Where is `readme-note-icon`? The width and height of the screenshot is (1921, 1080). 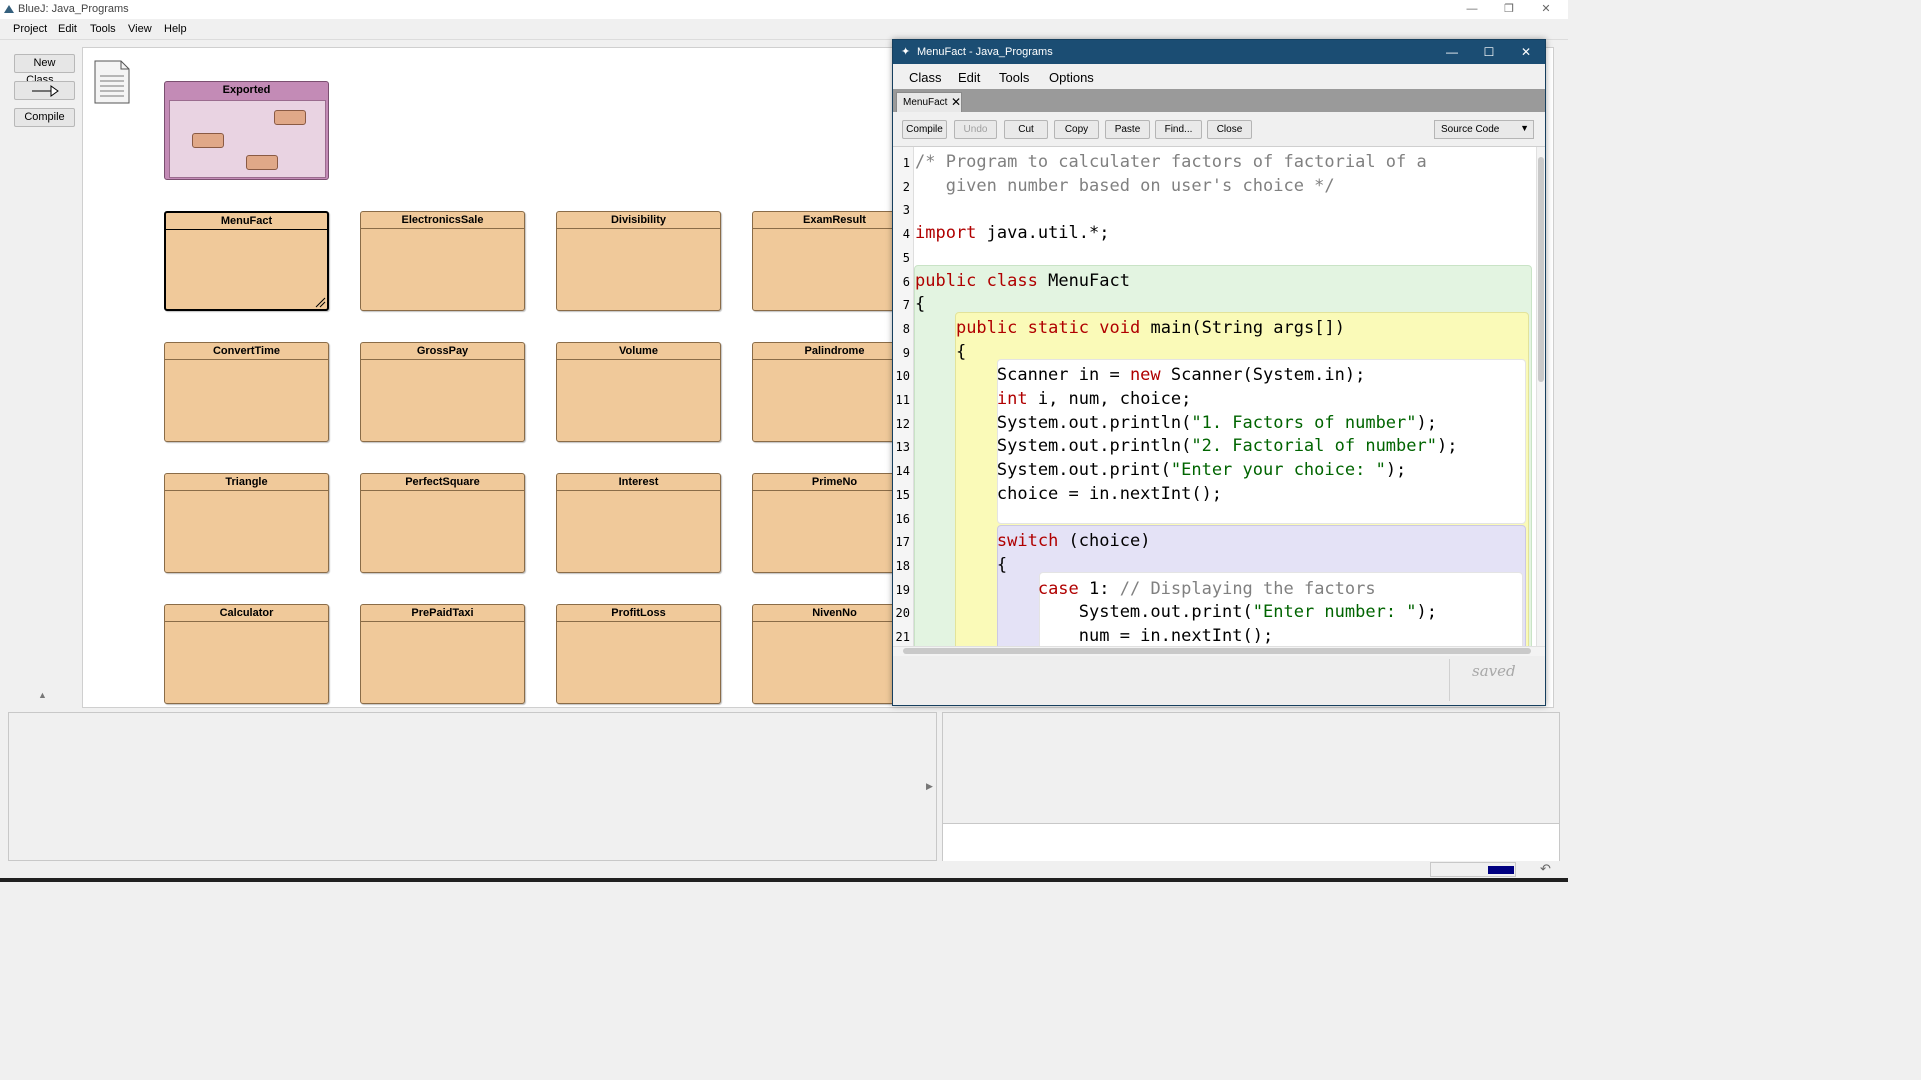
readme-note-icon is located at coordinates (112, 82).